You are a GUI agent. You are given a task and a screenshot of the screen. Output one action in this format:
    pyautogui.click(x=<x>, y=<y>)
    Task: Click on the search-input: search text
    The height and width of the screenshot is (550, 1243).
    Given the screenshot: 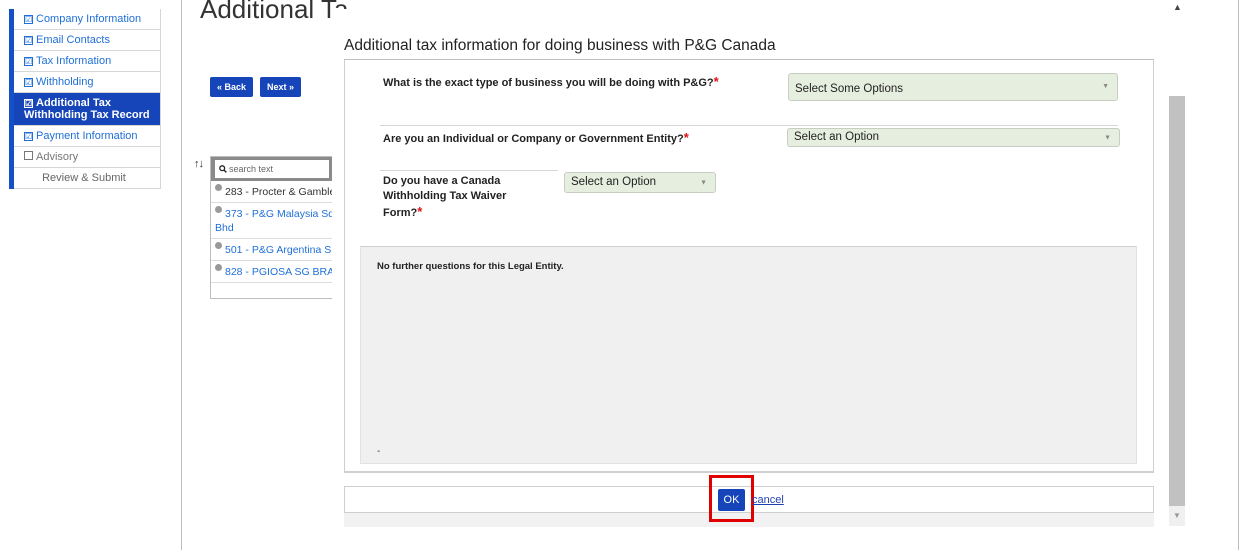 What is the action you would take?
    pyautogui.click(x=272, y=169)
    